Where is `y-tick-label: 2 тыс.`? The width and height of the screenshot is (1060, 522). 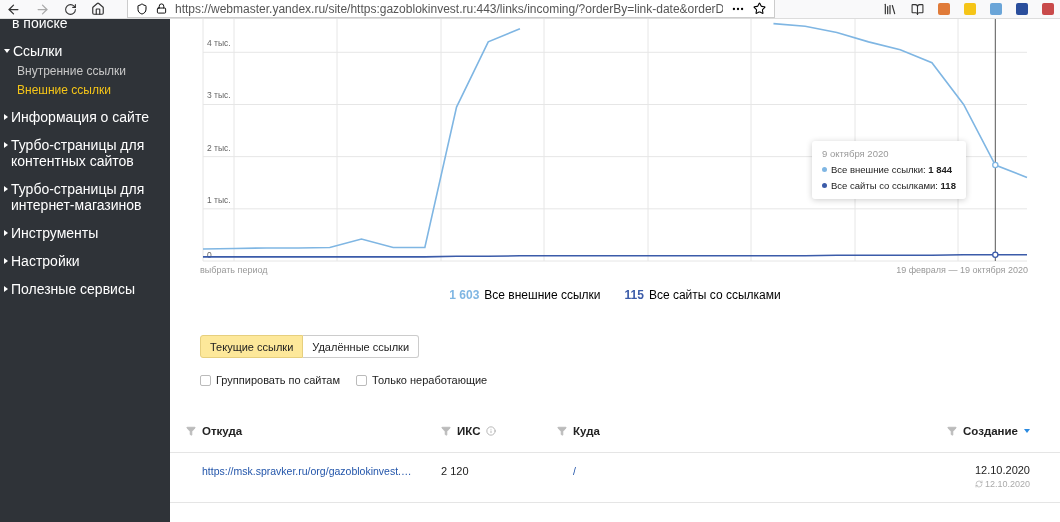 y-tick-label: 2 тыс. is located at coordinates (219, 147).